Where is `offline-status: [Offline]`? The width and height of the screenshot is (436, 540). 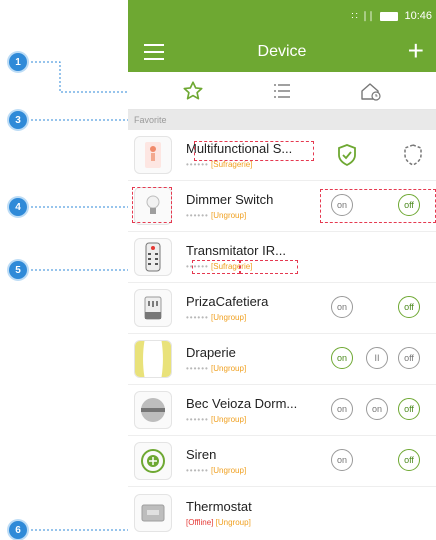
offline-status: [Offline] is located at coordinates (200, 522).